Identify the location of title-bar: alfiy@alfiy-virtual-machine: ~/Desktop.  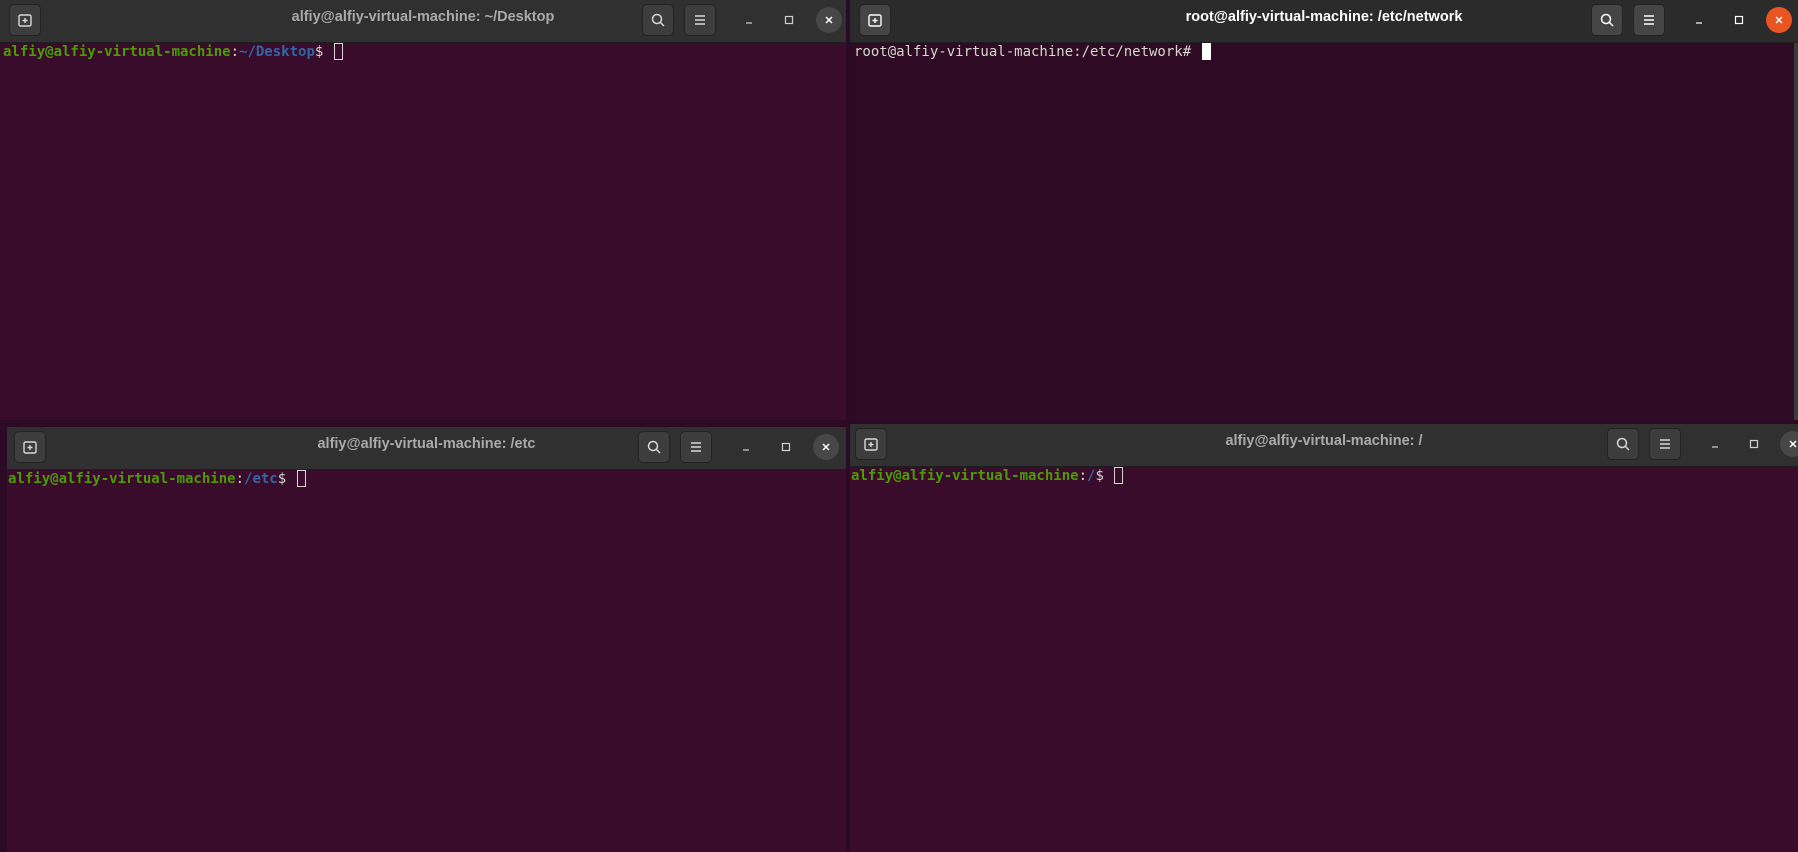
(423, 21).